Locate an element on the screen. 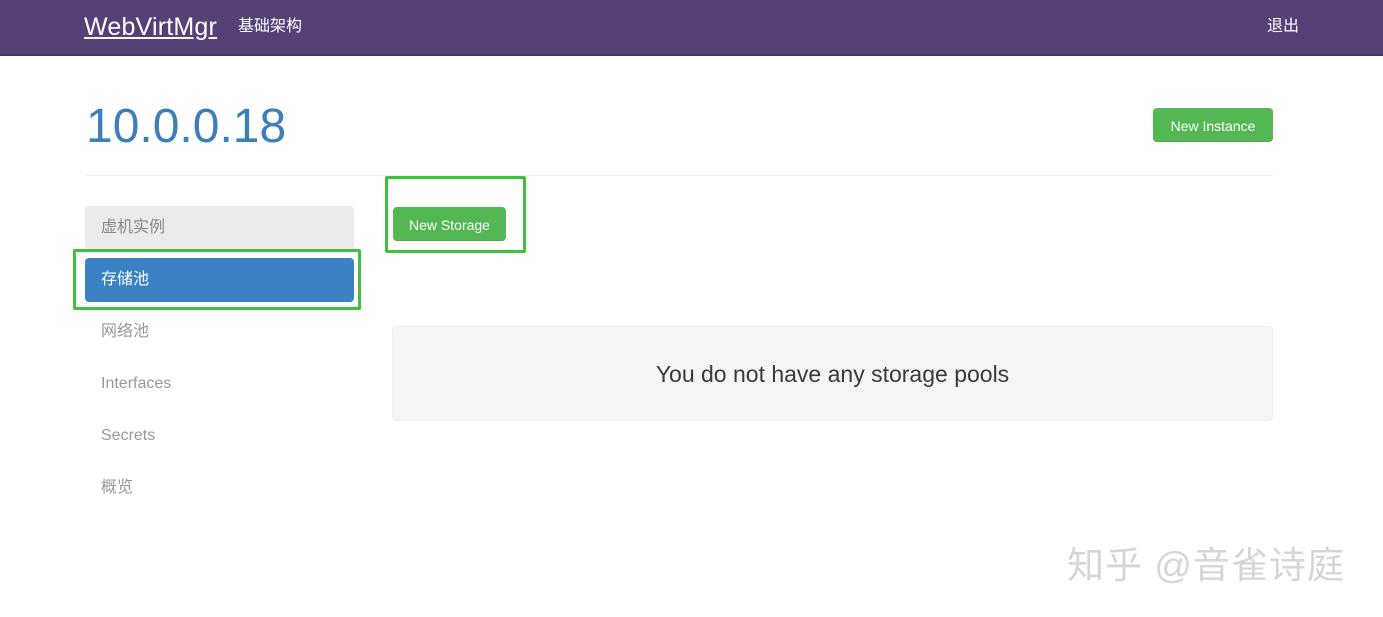 The image size is (1383, 617). navbar-inner: WebVirtMgr 基础架构 退出 is located at coordinates (691, 27).